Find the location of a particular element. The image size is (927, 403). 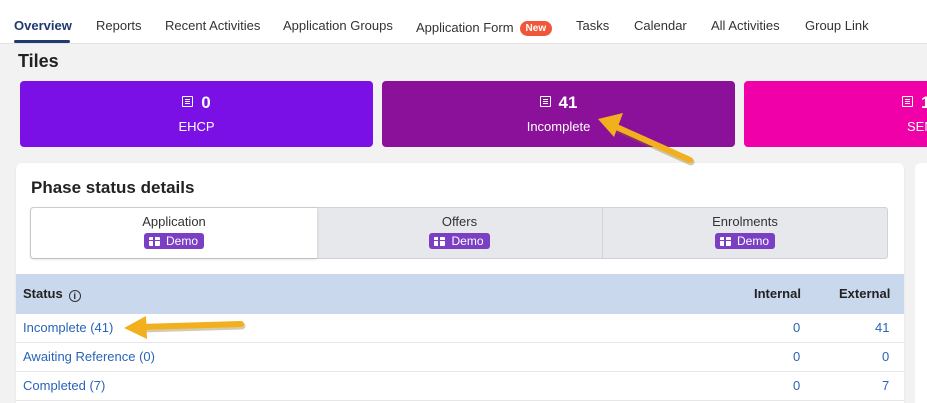

phase-tab-offers: Offers Demo is located at coordinates (459, 233).